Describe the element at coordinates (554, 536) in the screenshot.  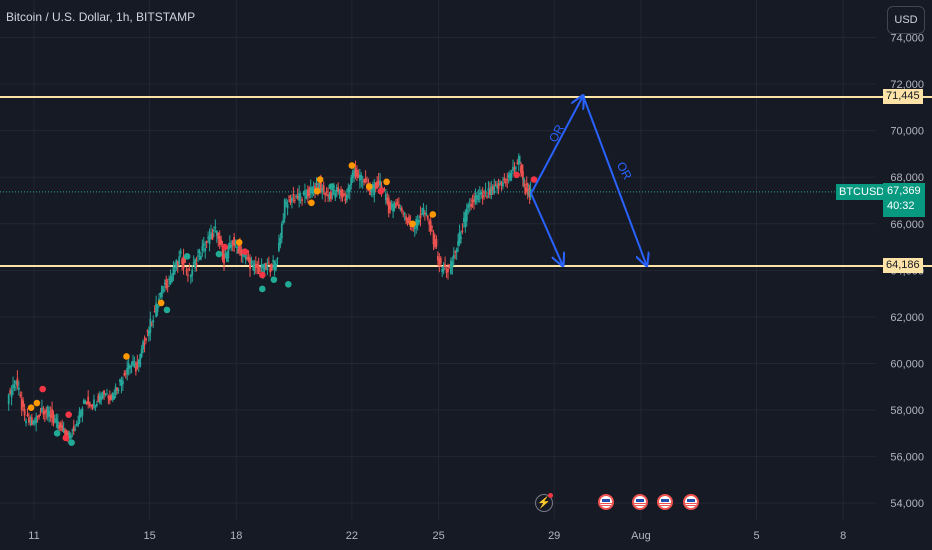
I see `x-tick-label: 29` at that location.